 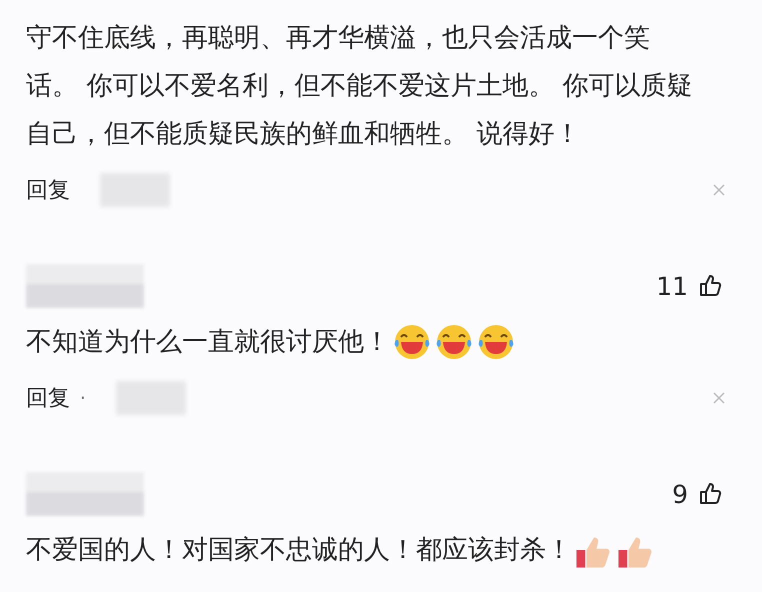 What do you see at coordinates (672, 286) in the screenshot?
I see `like-count: 11` at bounding box center [672, 286].